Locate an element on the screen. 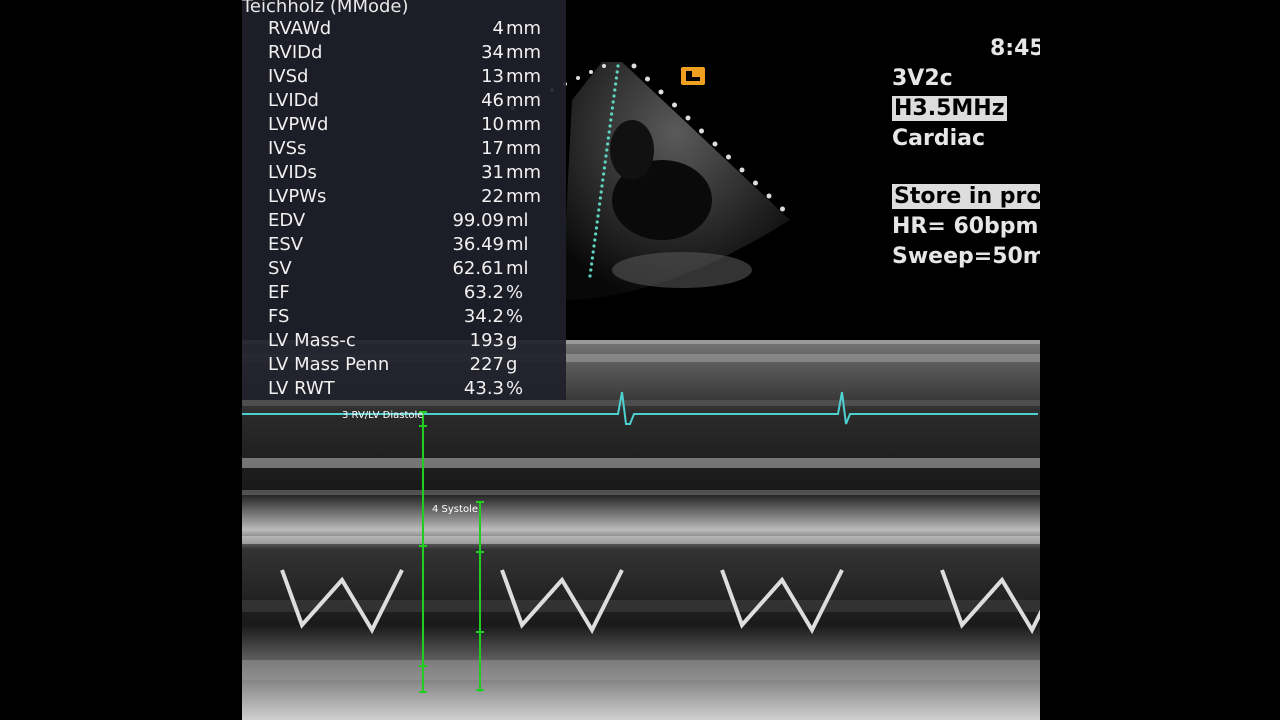 This screenshot has width=1280, height=720. measurement-row: IVSd 13 mm is located at coordinates (413, 78).